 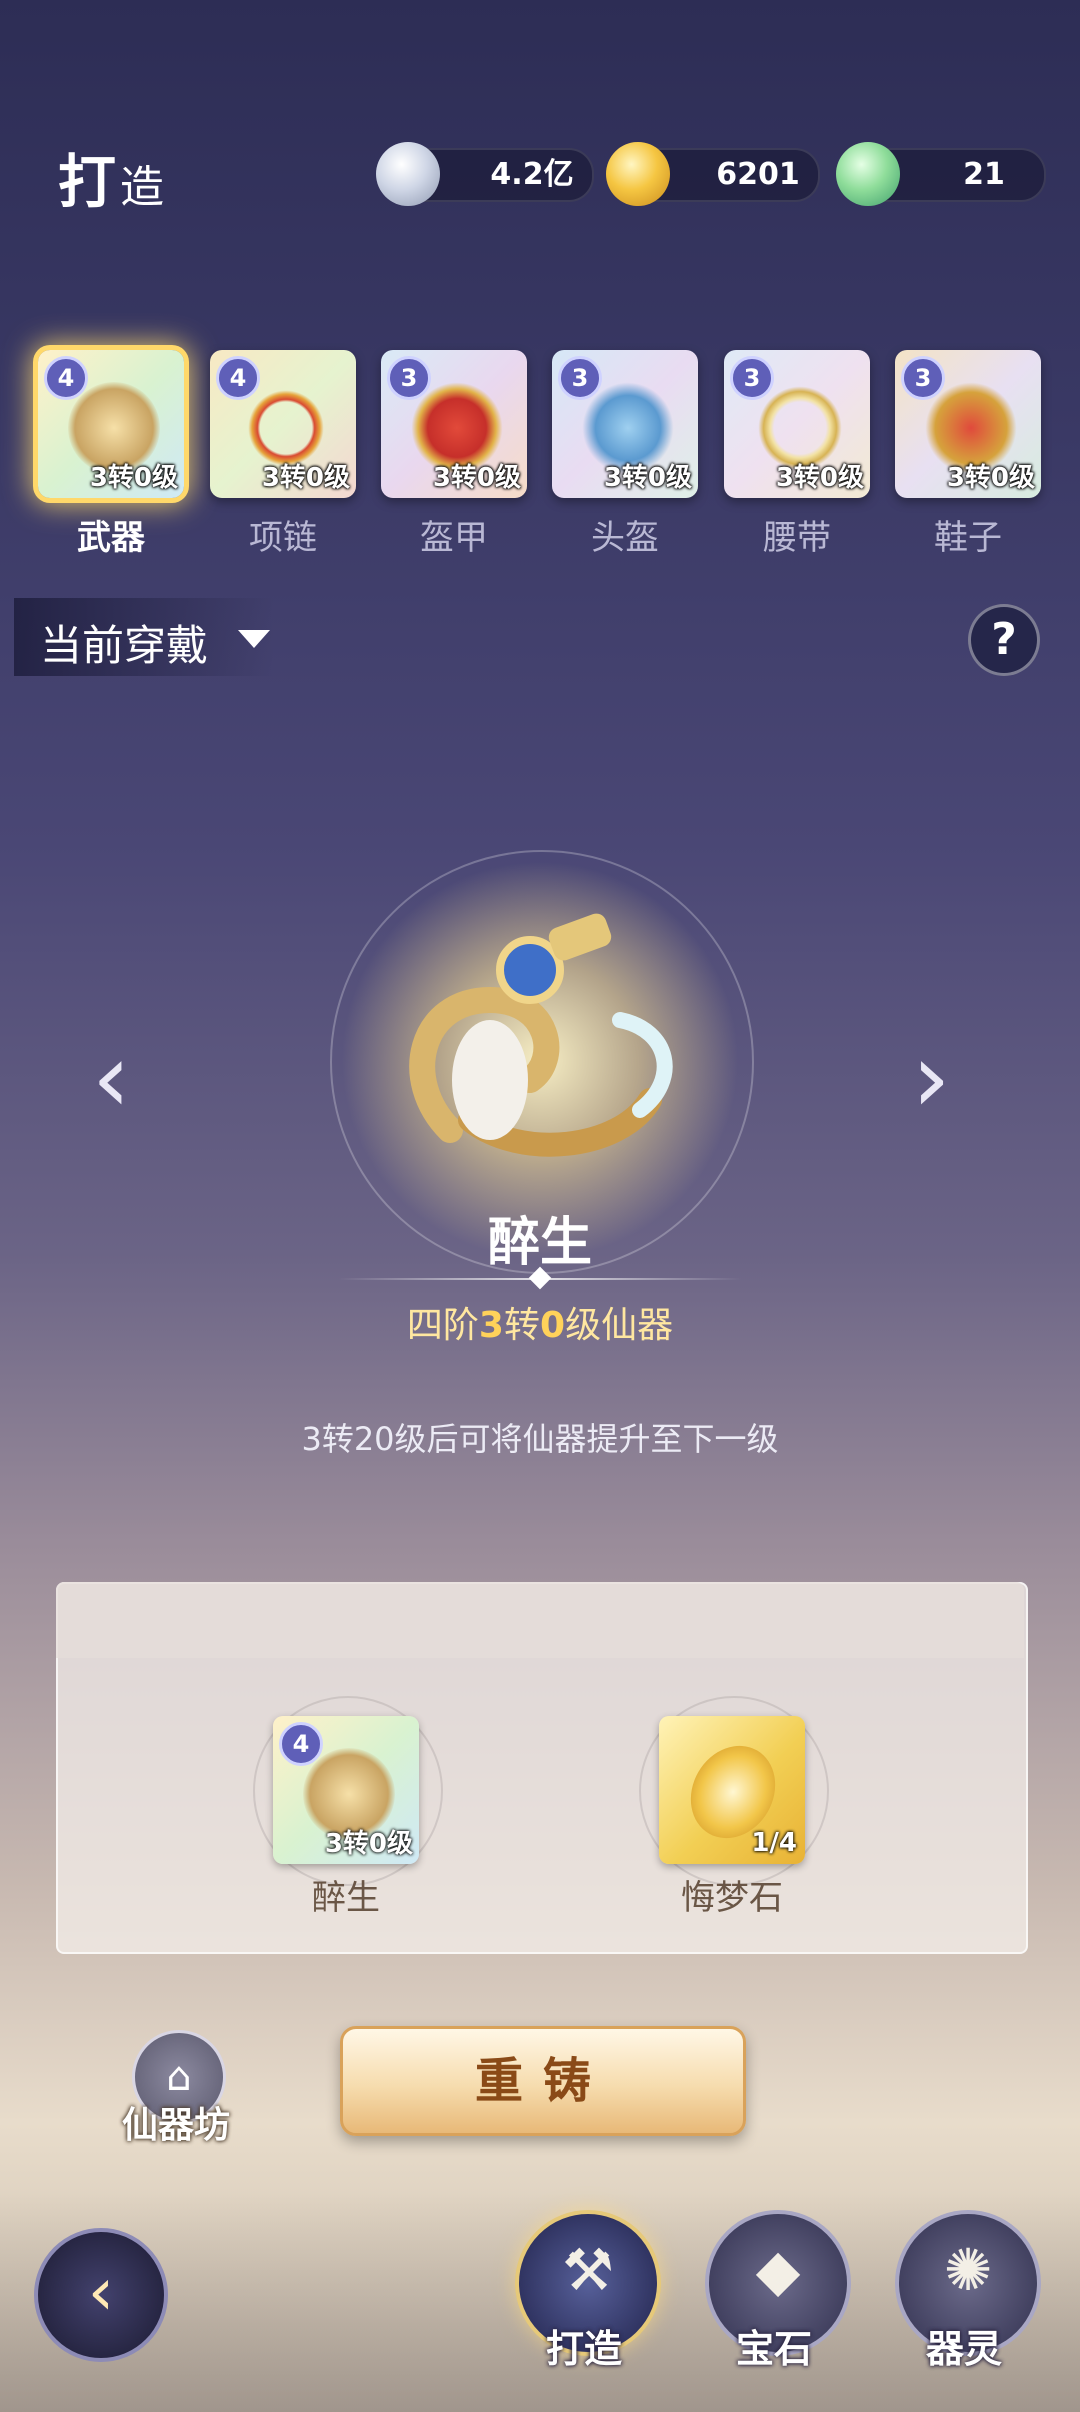 I want to click on grade-suffix: 级仙器, so click(x=619, y=1325).